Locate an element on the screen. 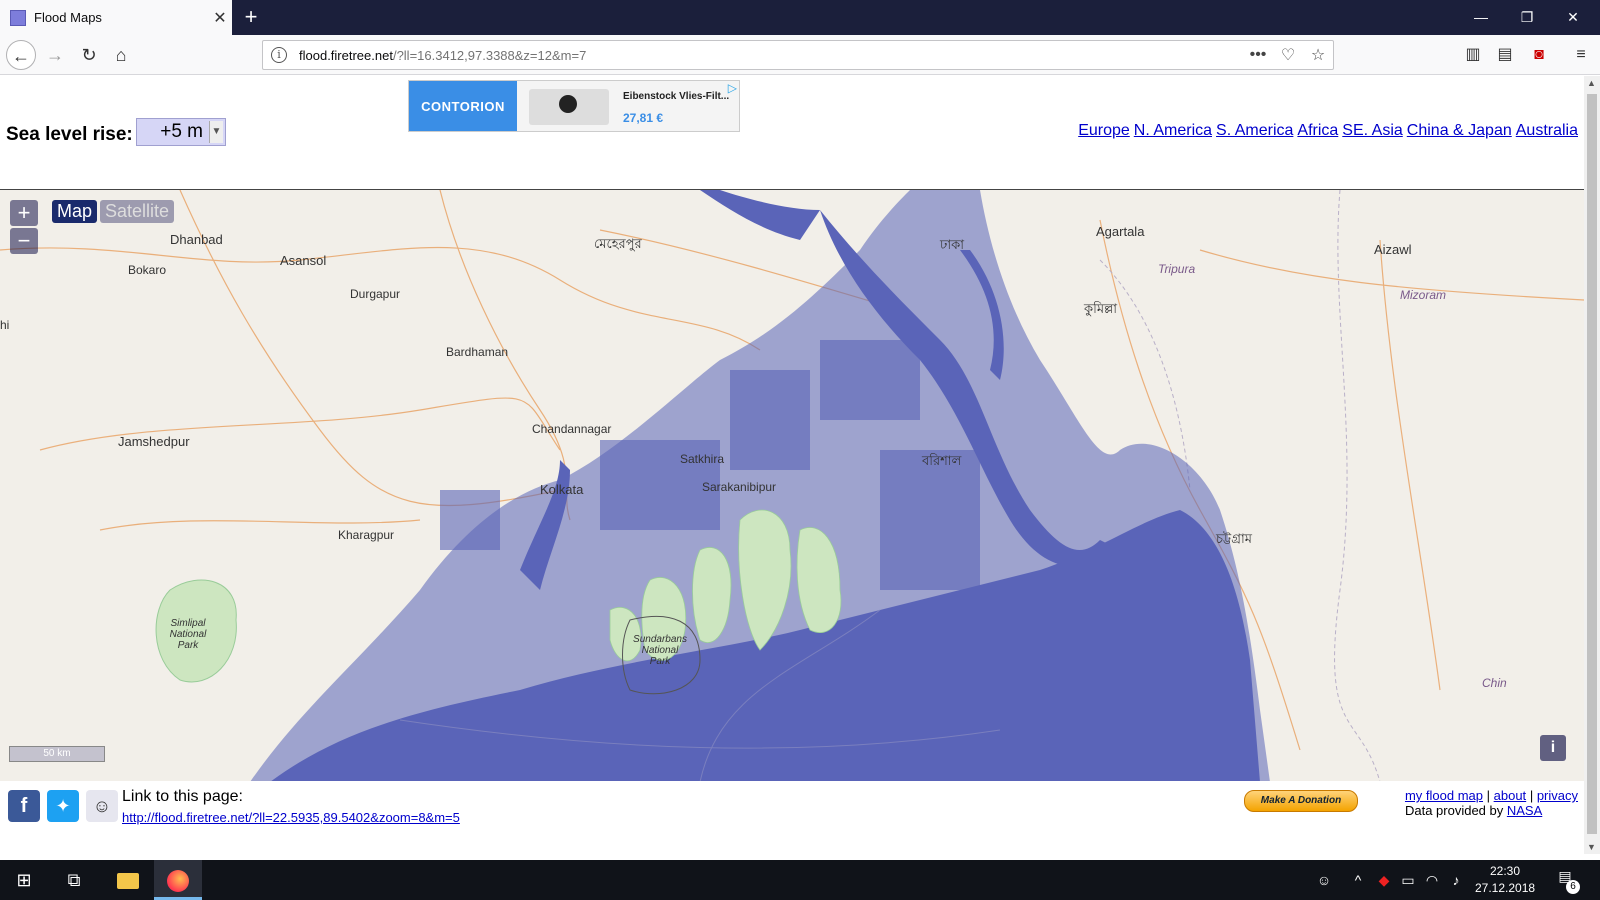 Image resolution: width=1600 pixels, height=900 pixels. sea-level-value: +5 m is located at coordinates (181, 131).